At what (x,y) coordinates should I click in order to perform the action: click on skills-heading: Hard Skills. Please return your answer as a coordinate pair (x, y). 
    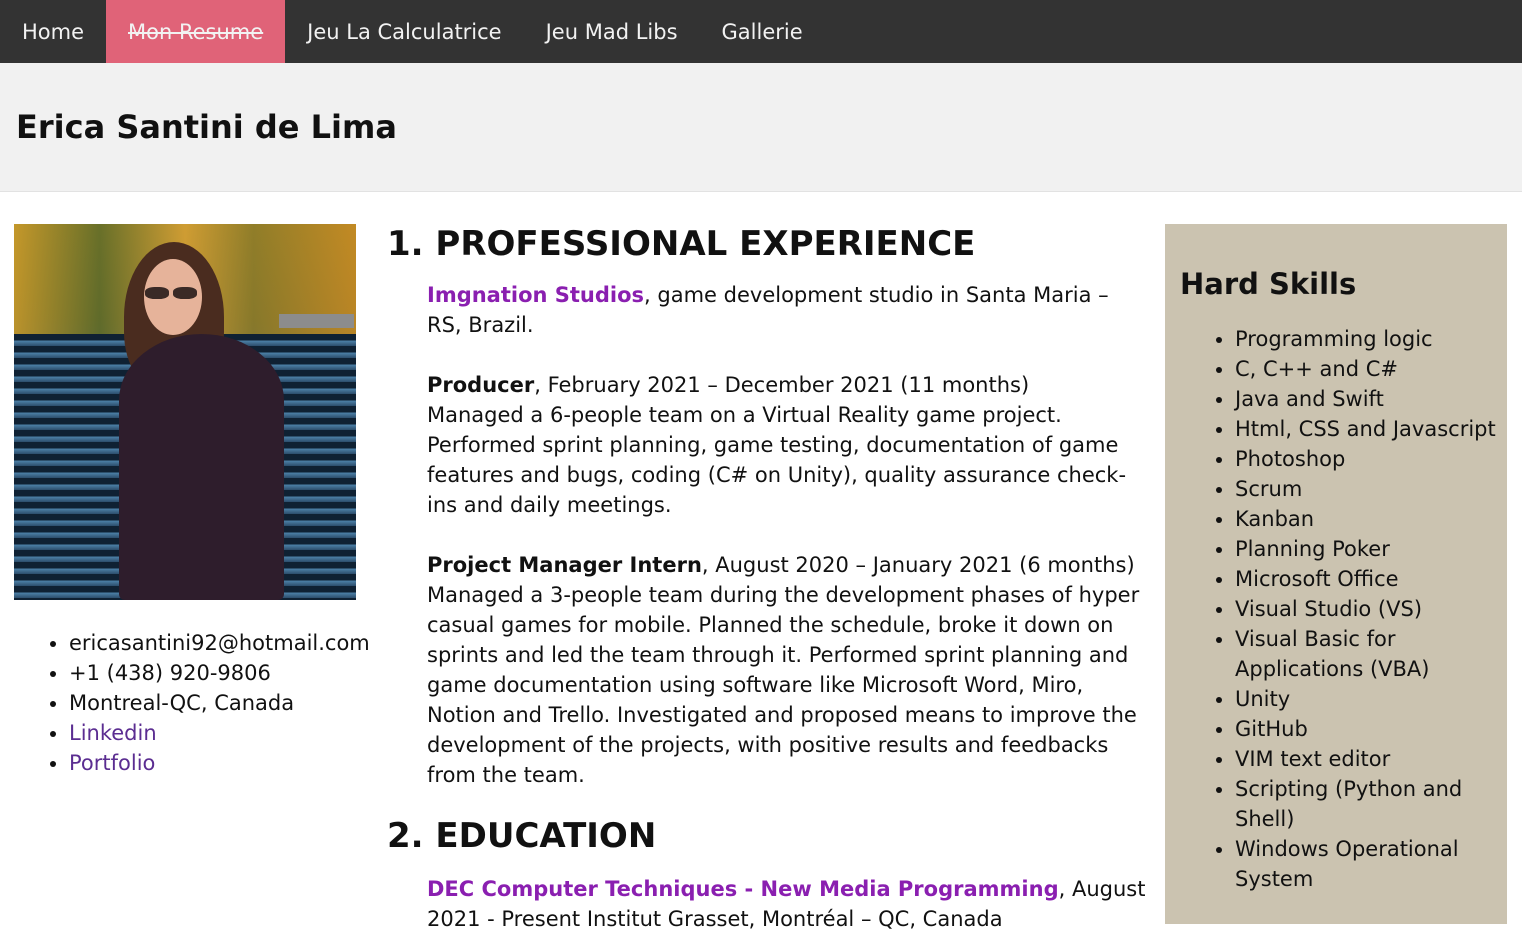
    Looking at the image, I should click on (1268, 284).